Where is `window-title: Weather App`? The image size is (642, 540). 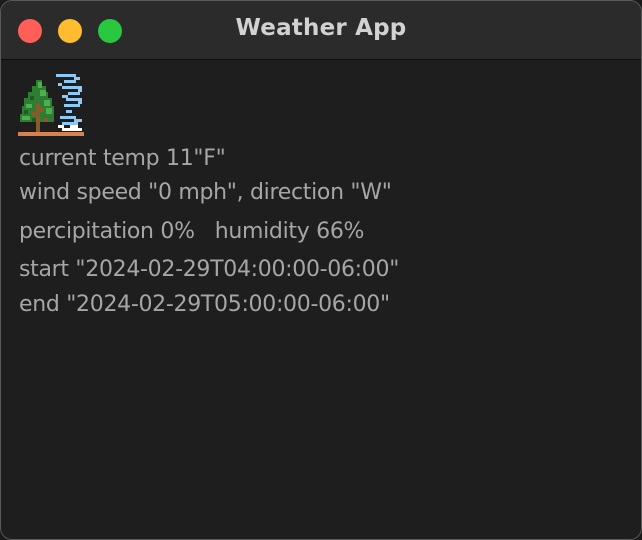
window-title: Weather App is located at coordinates (321, 28).